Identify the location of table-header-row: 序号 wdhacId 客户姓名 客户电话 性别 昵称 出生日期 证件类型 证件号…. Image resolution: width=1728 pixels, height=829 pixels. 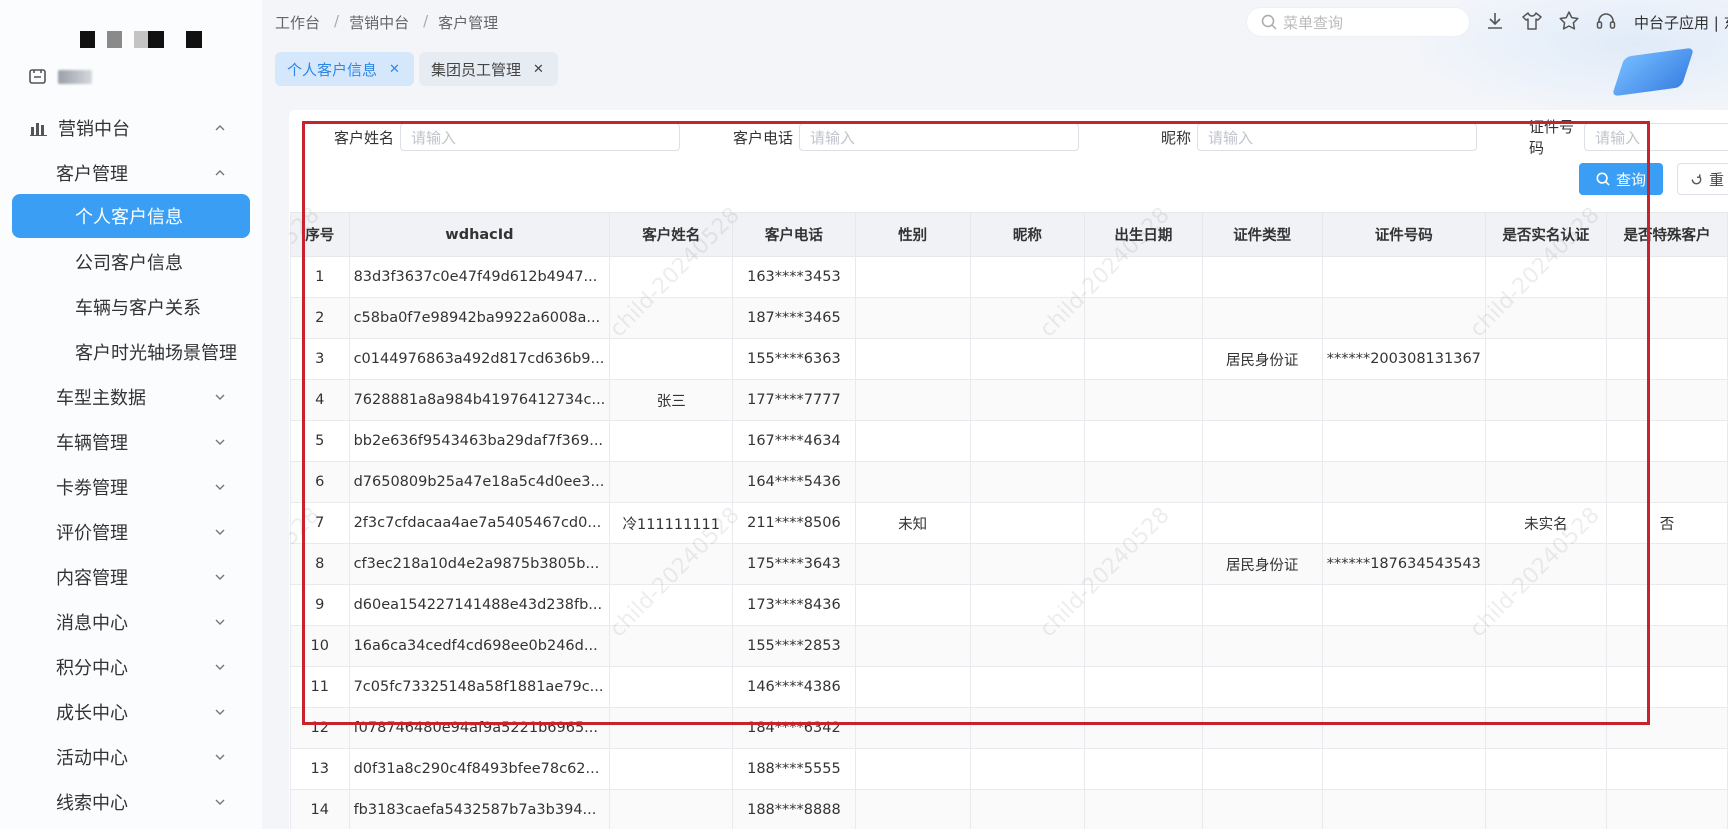
(1009, 234).